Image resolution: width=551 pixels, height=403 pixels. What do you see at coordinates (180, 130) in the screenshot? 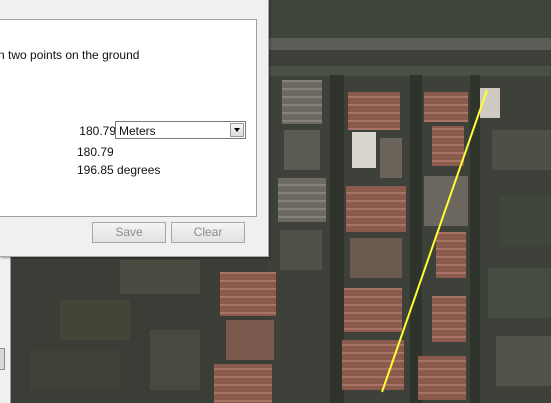
I see `units-dropdown: Meters` at bounding box center [180, 130].